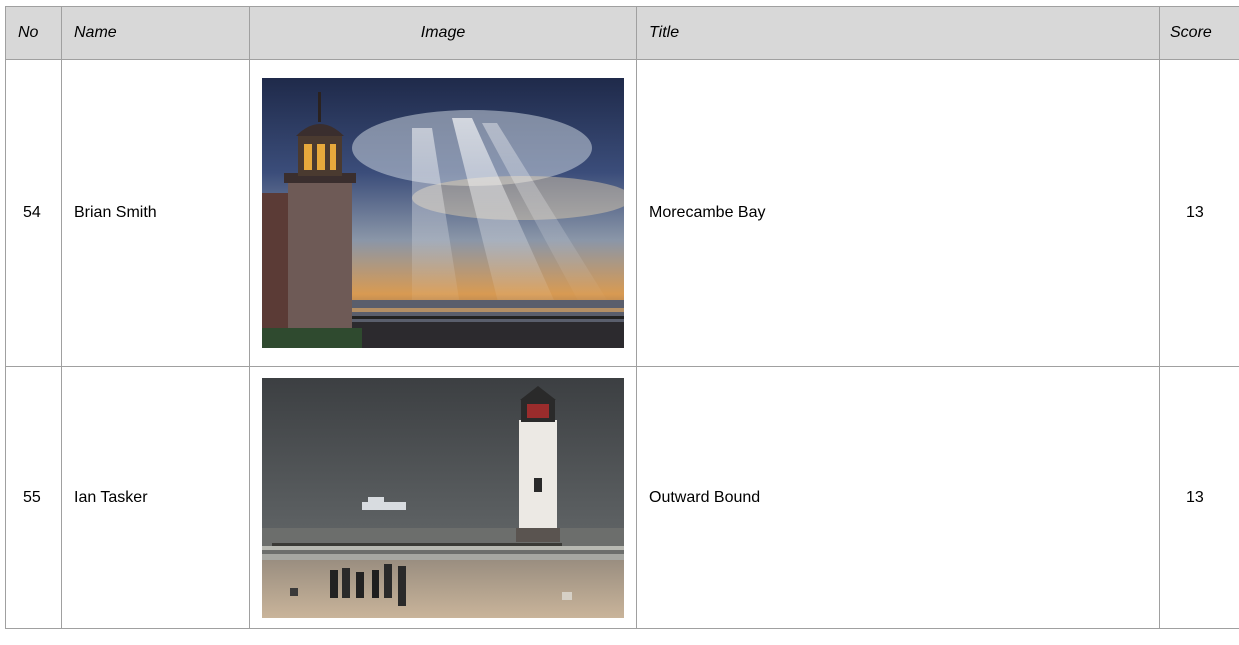  Describe the element at coordinates (33, 497) in the screenshot. I see `entry-number: 55` at that location.